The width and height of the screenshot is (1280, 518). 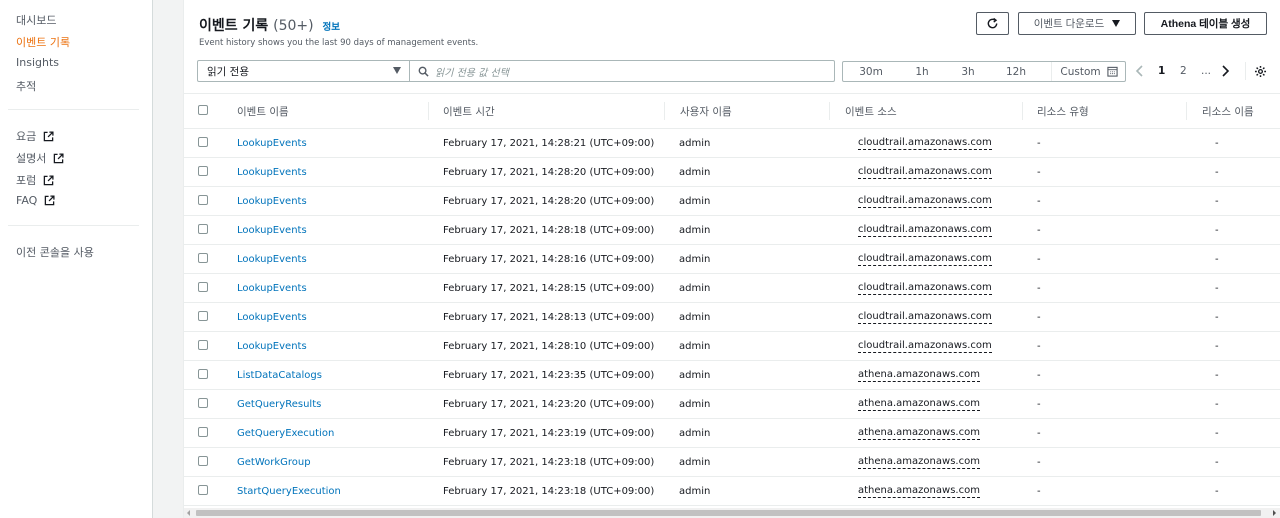 I want to click on event-source-text: athena.amazonaws.com, so click(x=919, y=375).